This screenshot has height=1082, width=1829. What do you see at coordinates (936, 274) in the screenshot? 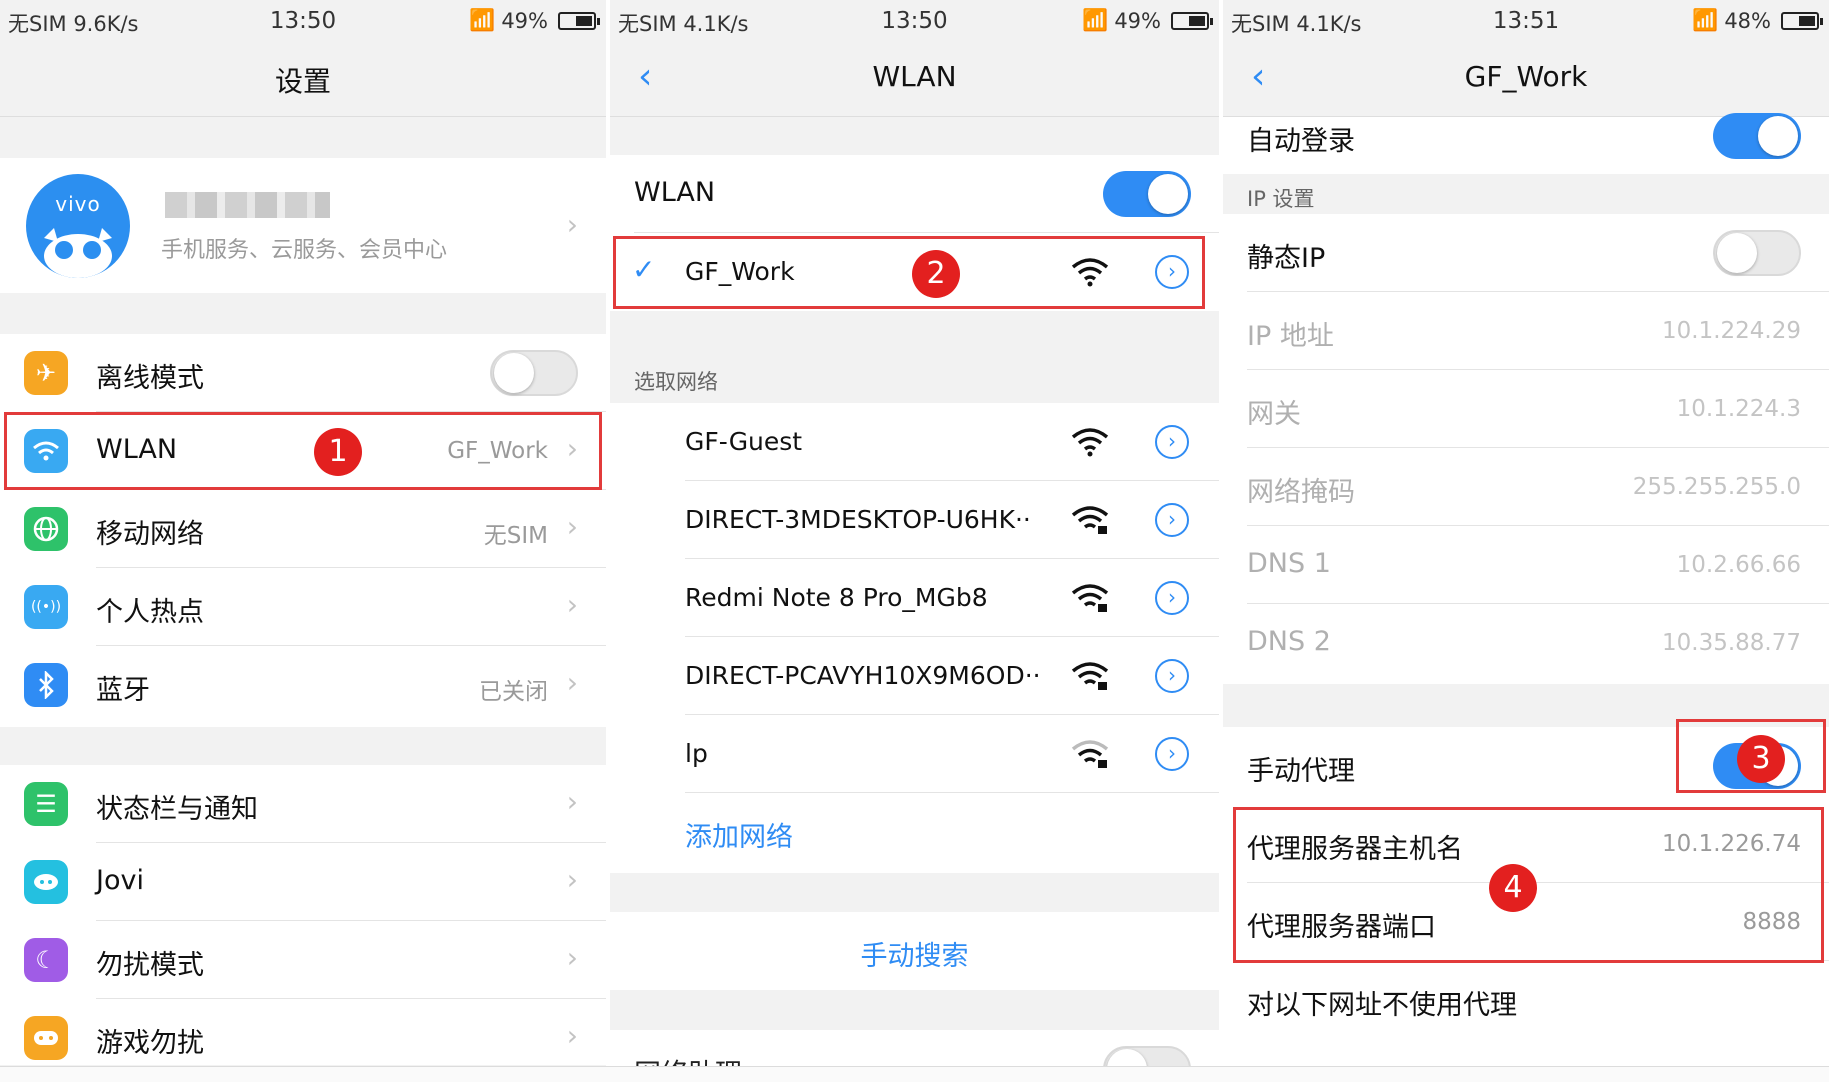
I see `step-marker-2: 2` at bounding box center [936, 274].